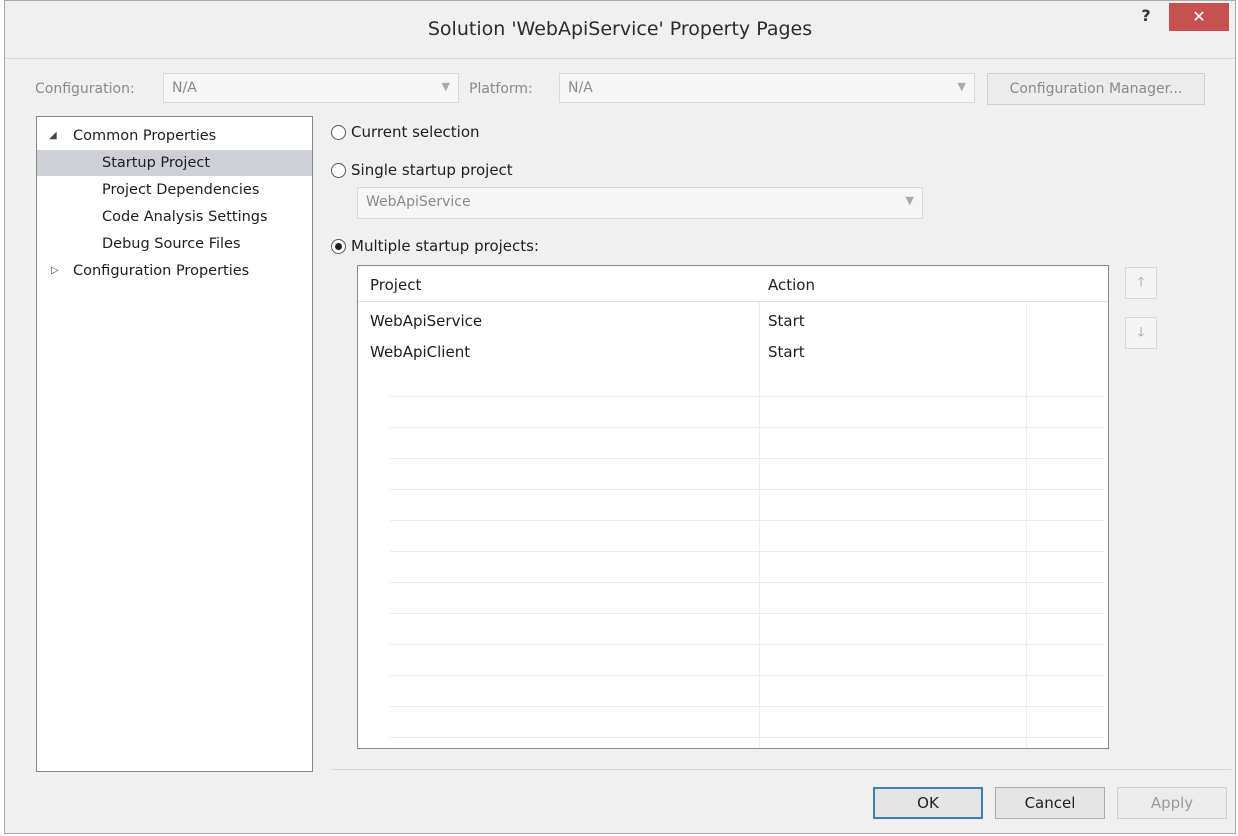  I want to click on move-up-button: 🡑, so click(1141, 283).